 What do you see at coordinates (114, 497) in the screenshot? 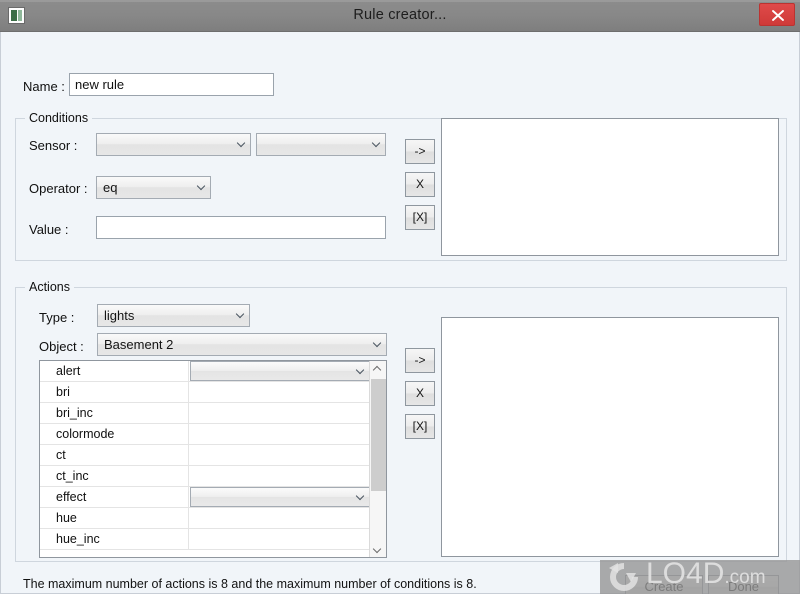
I see `property-name-cell: effect` at bounding box center [114, 497].